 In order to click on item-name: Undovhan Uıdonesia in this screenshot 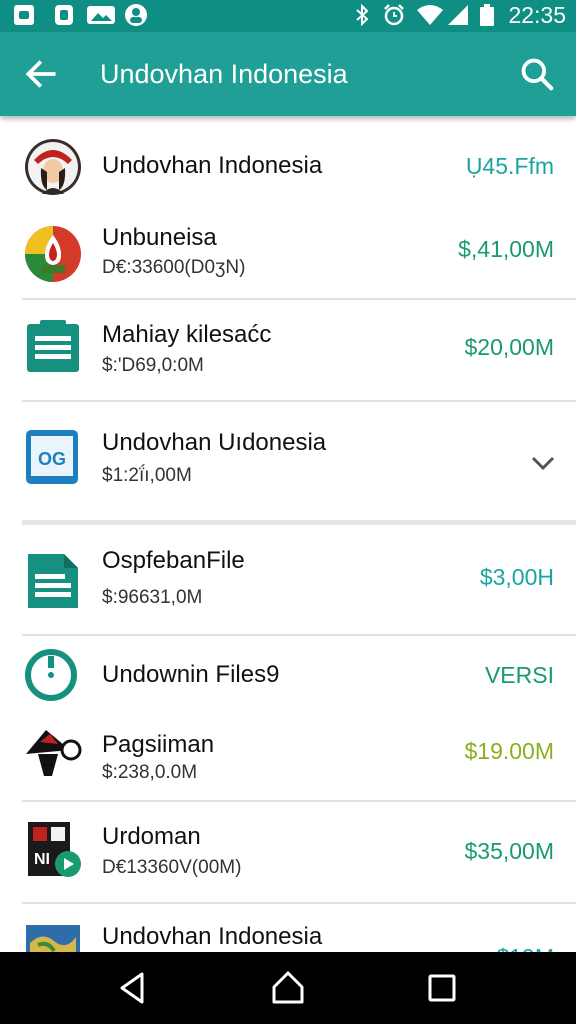, I will do `click(214, 442)`.